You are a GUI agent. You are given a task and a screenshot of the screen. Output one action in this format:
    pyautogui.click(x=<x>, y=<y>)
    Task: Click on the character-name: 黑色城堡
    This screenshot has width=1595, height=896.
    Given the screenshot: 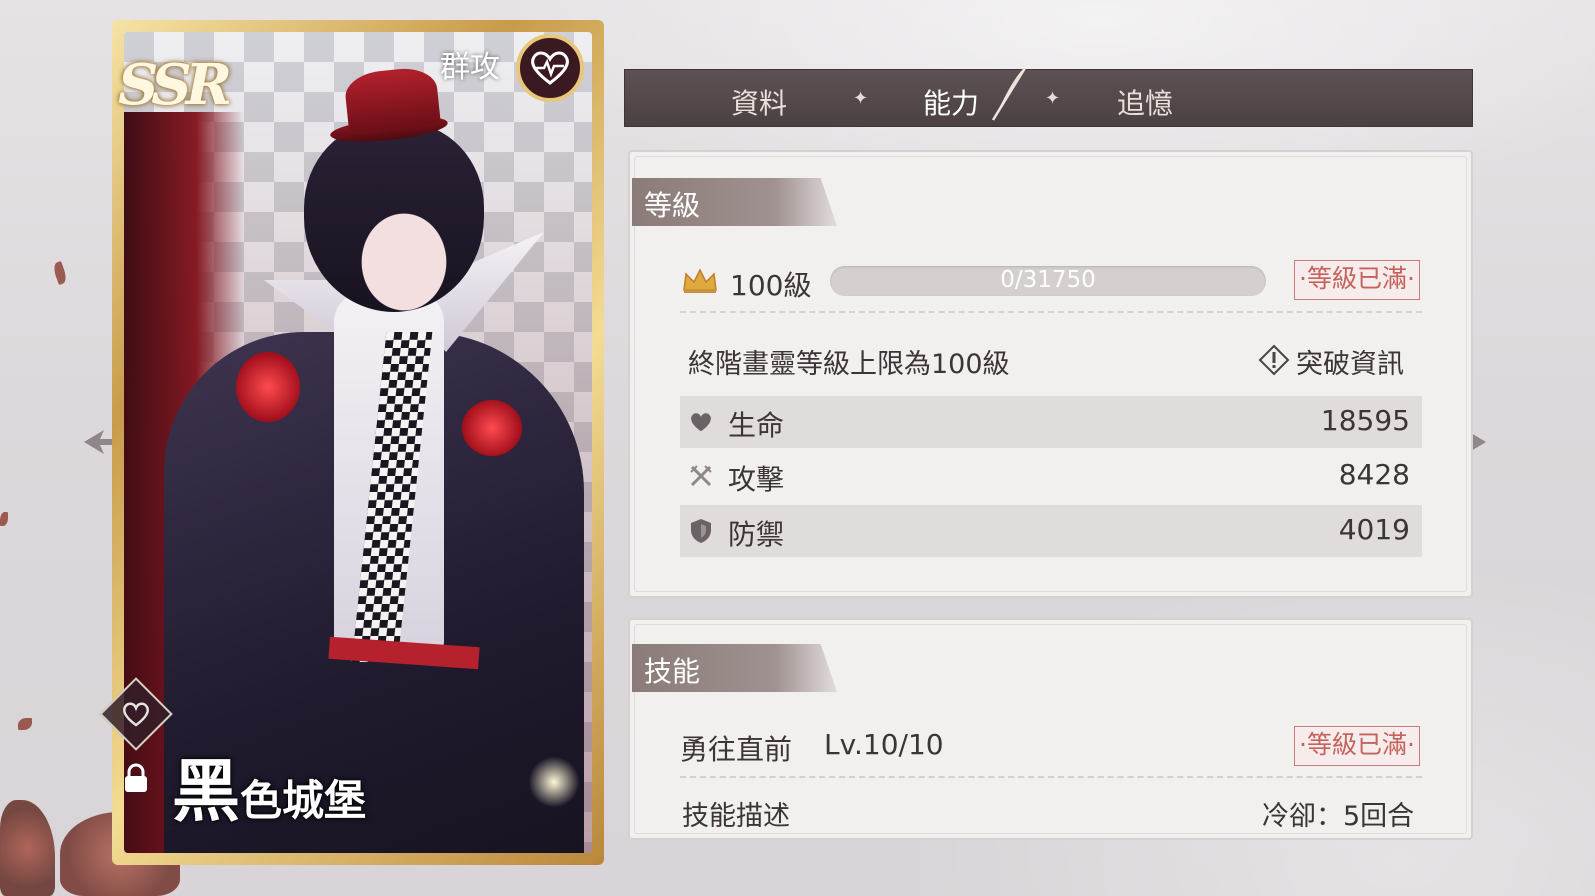 What is the action you would take?
    pyautogui.click(x=269, y=785)
    